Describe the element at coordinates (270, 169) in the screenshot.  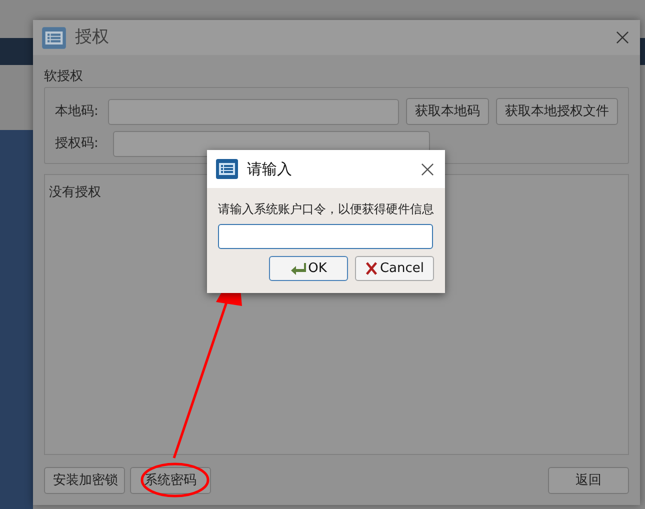
I see `dialog-title: 请输入` at that location.